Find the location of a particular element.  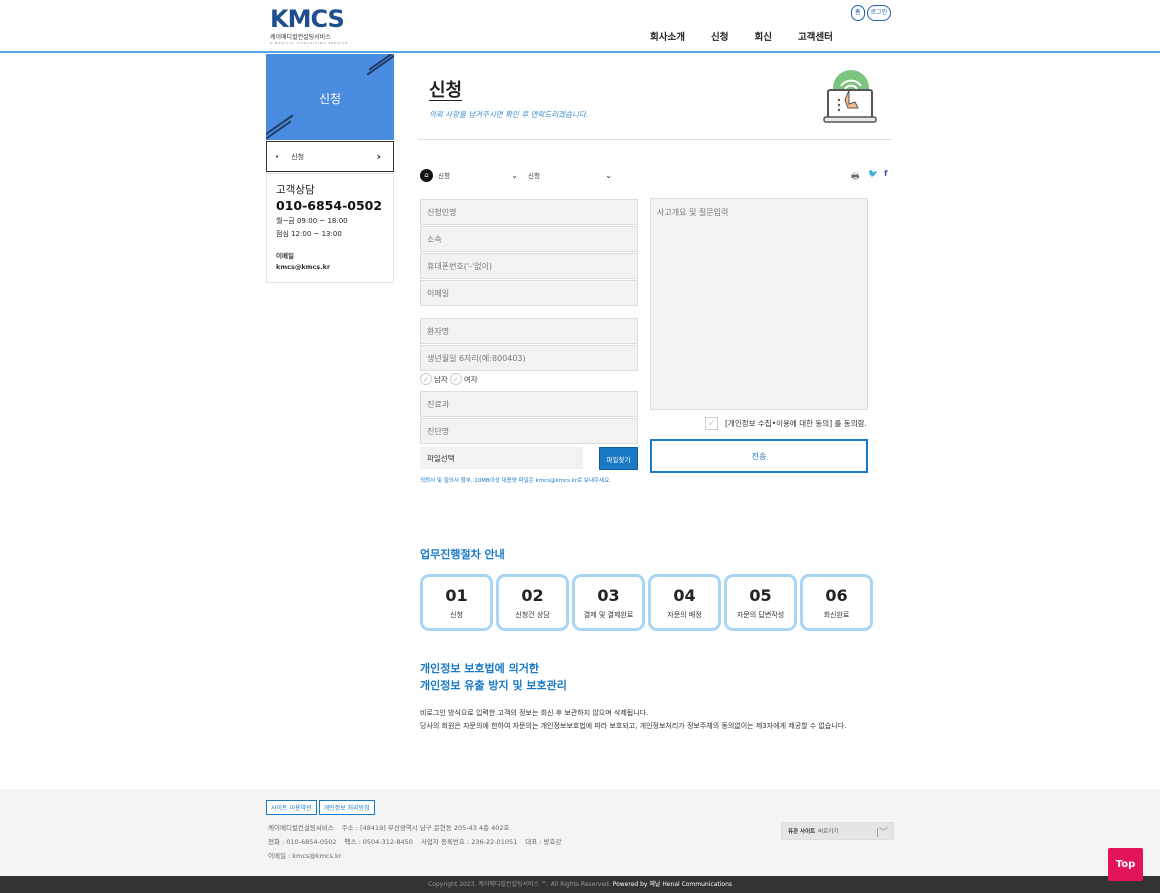

print-icon: 🖶 is located at coordinates (855, 177).